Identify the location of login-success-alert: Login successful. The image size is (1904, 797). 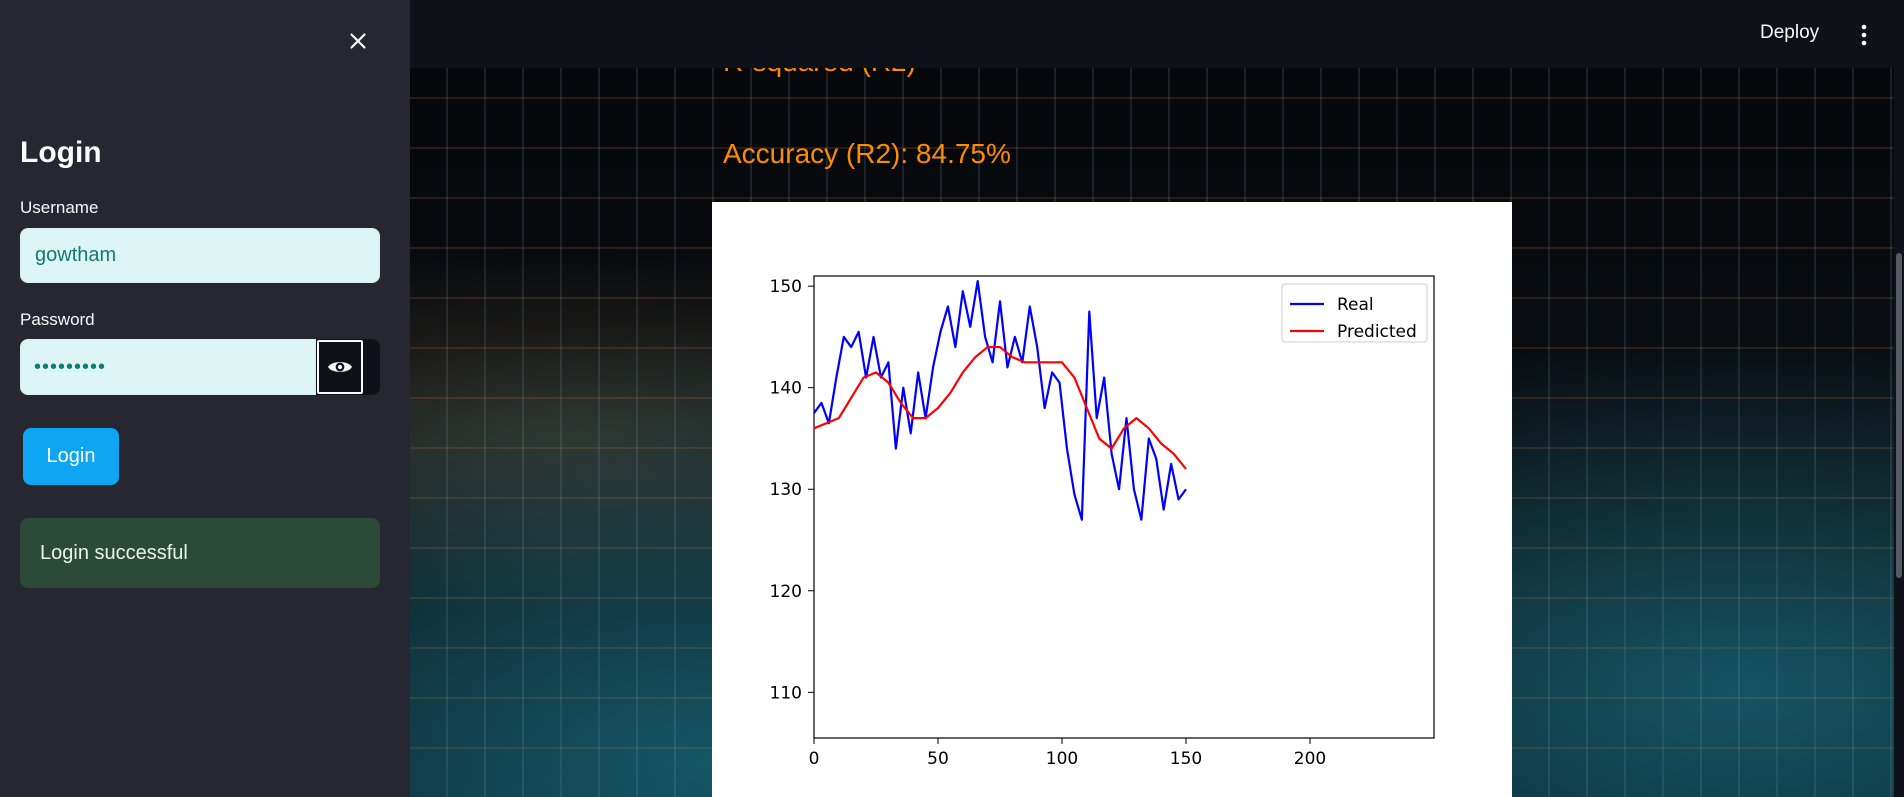
(200, 553).